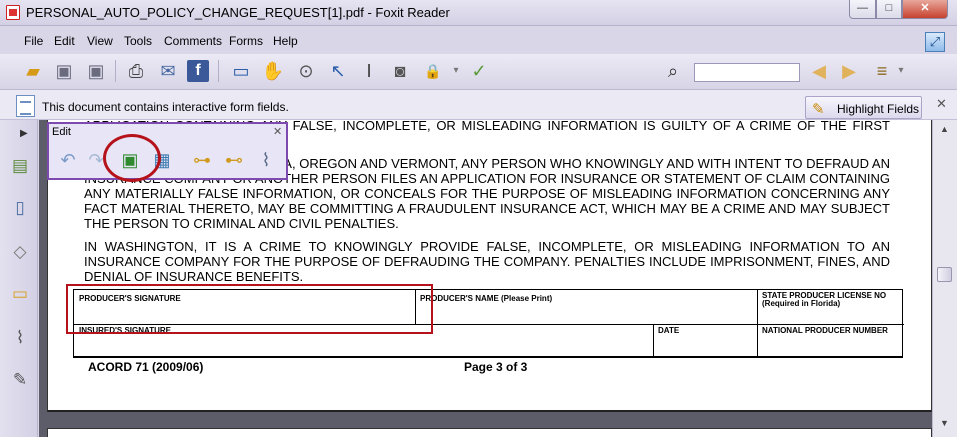  I want to click on page-number-footer: Page 3 of 3, so click(496, 367).